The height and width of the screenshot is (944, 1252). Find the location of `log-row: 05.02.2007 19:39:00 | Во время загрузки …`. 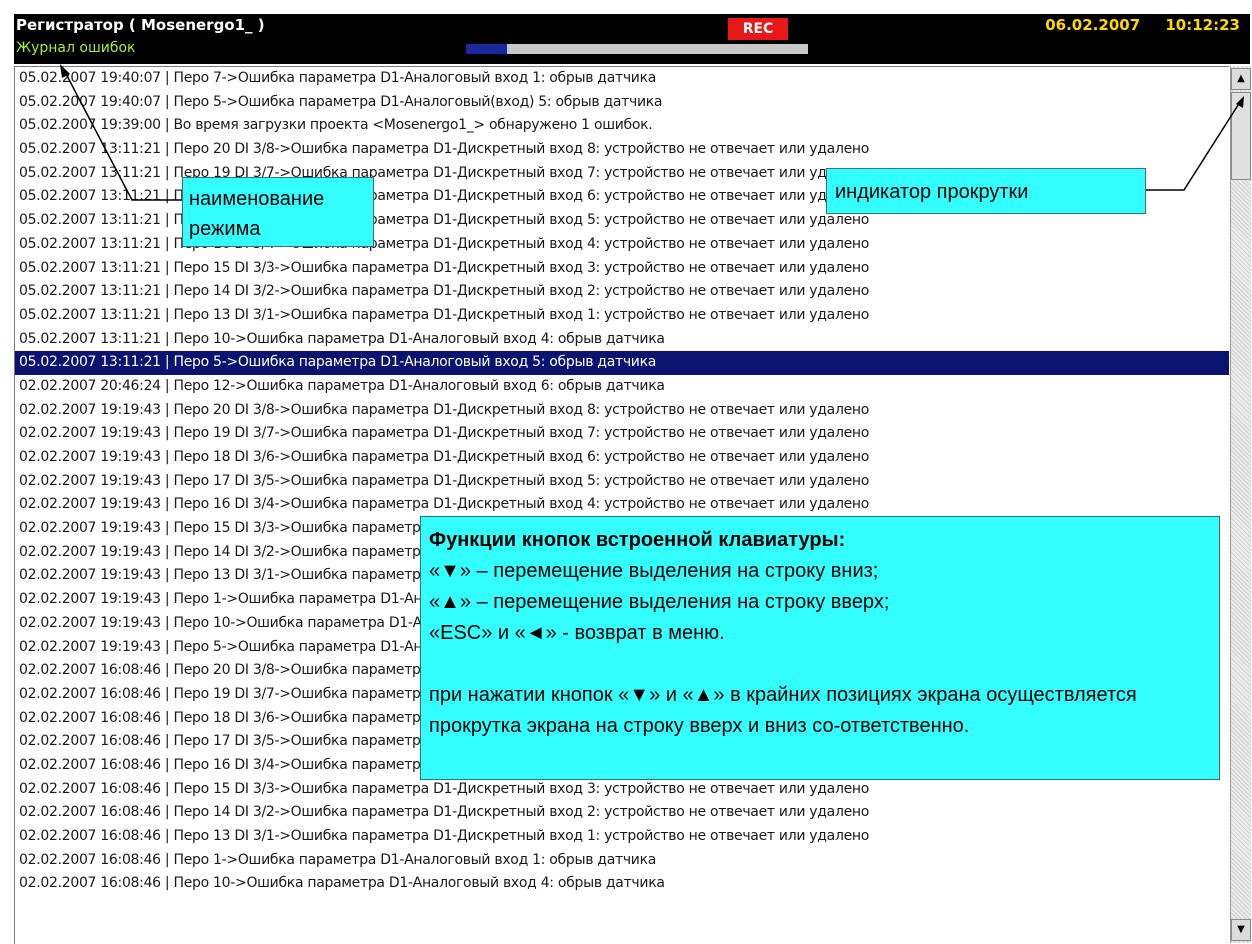

log-row: 05.02.2007 19:39:00 | Во время загрузки … is located at coordinates (622, 126).